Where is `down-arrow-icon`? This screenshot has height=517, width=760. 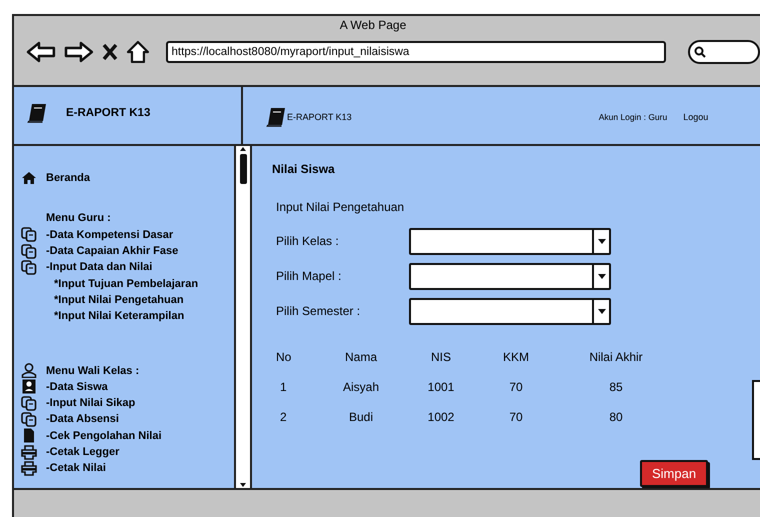
down-arrow-icon is located at coordinates (243, 485).